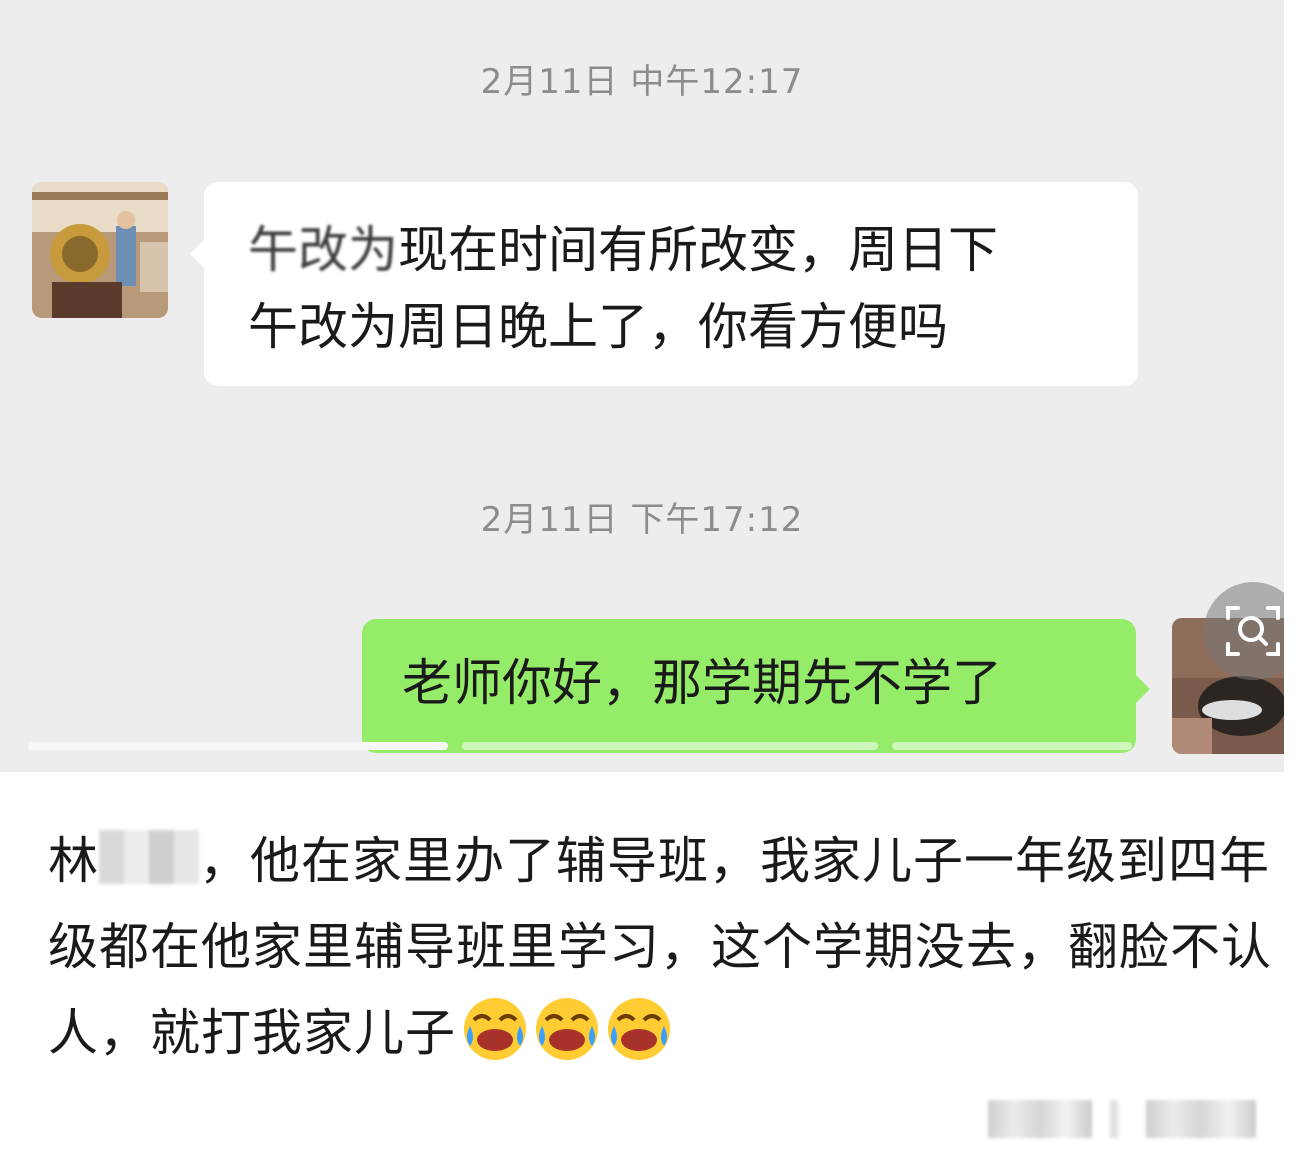 The image size is (1302, 1152). I want to click on scan-search-icon, so click(1253, 631).